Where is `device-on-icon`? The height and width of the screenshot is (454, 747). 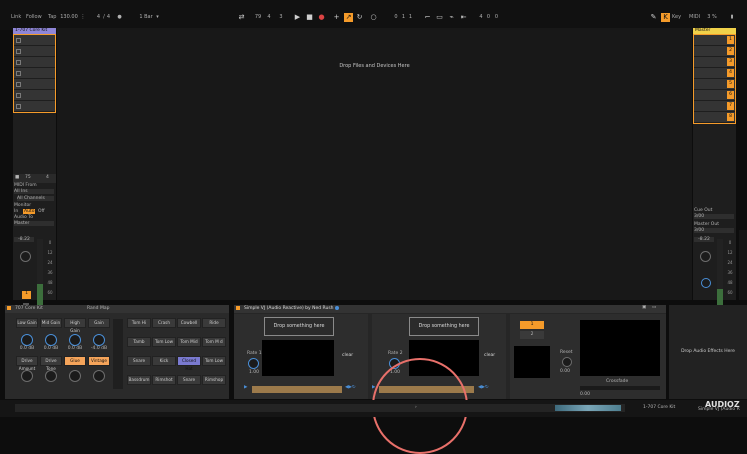
device-on-icon is located at coordinates (9, 308).